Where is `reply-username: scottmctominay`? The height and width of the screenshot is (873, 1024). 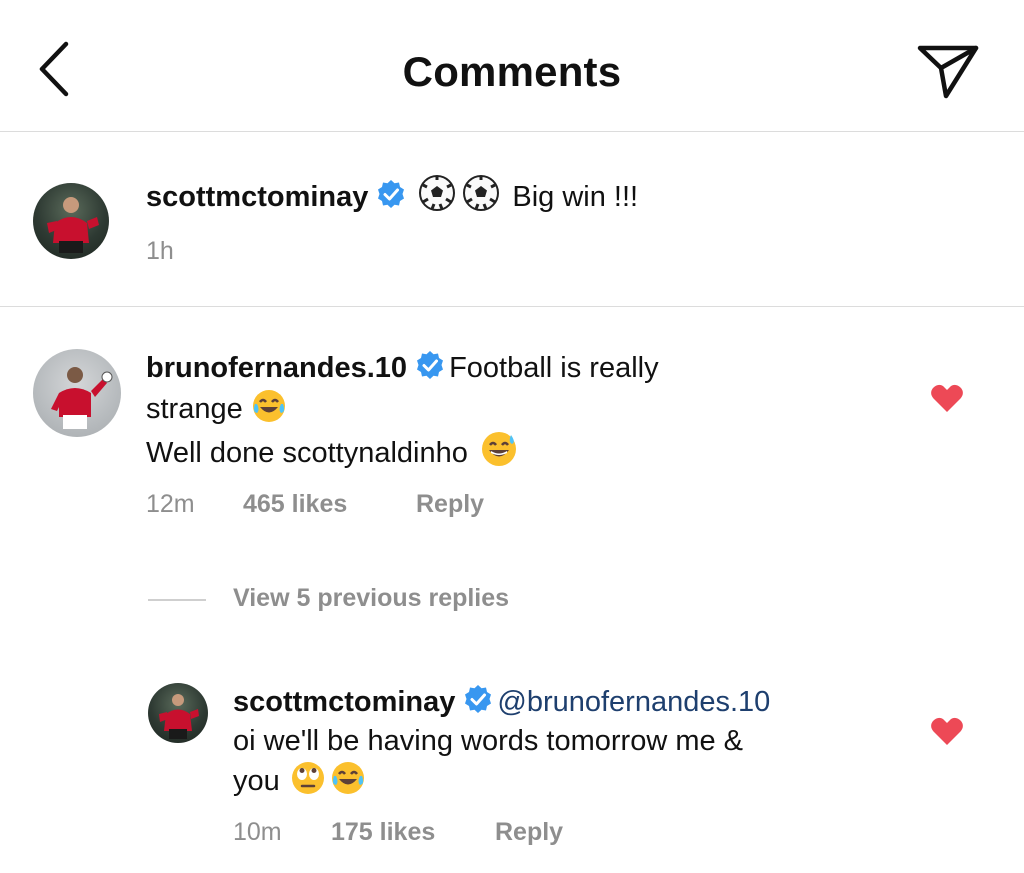
reply-username: scottmctominay is located at coordinates (344, 702).